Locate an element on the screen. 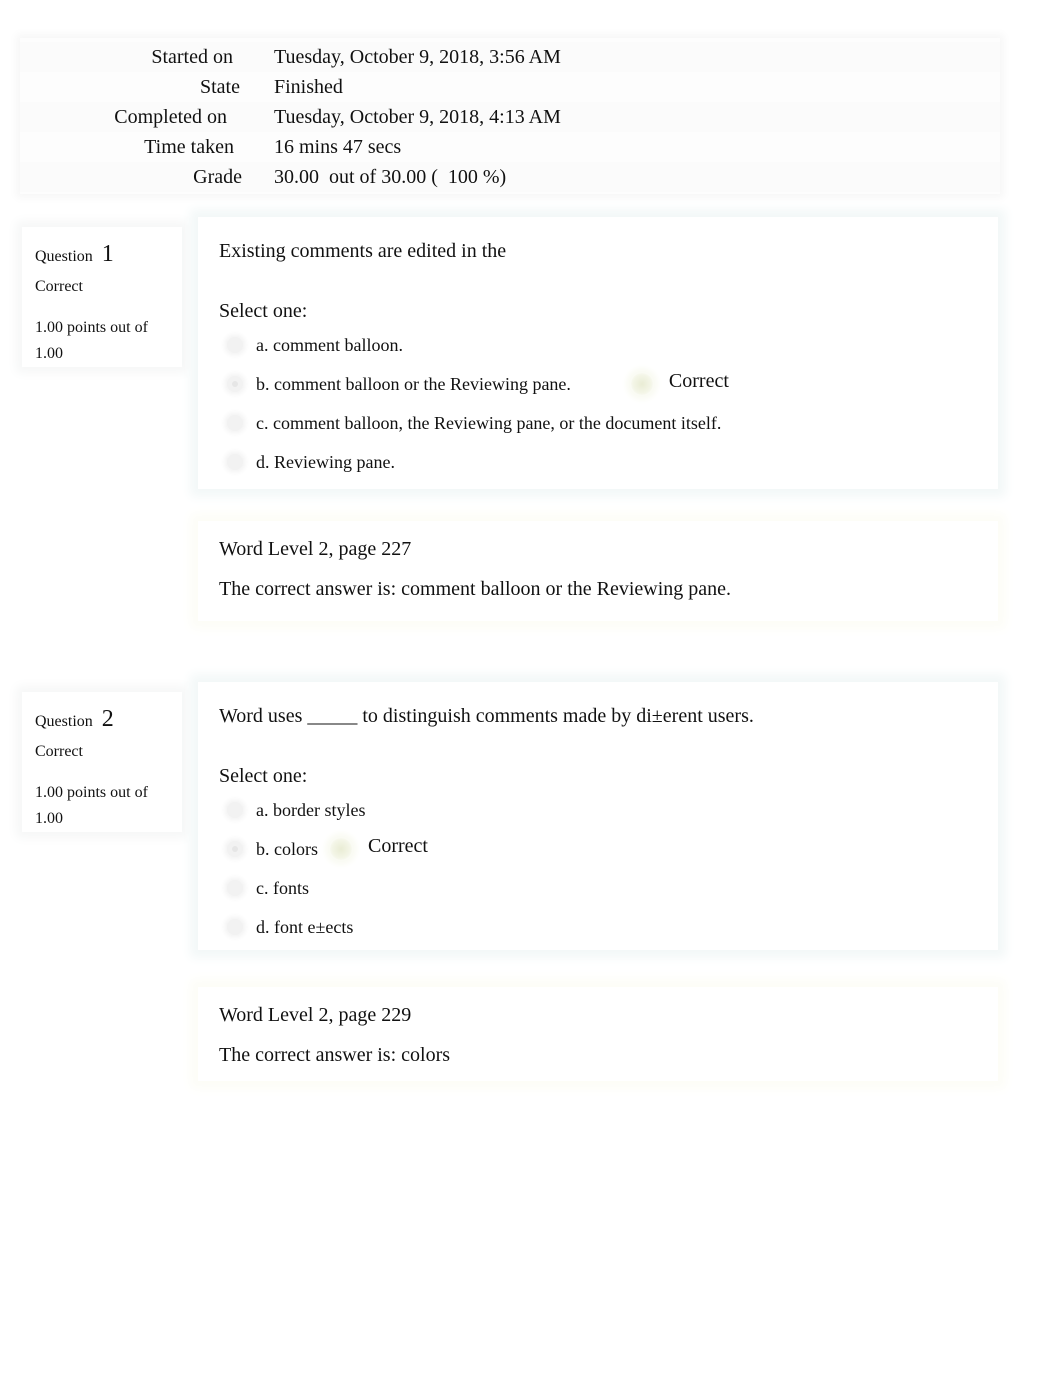  summary-value: 16 mins 47 secs is located at coordinates (338, 147).